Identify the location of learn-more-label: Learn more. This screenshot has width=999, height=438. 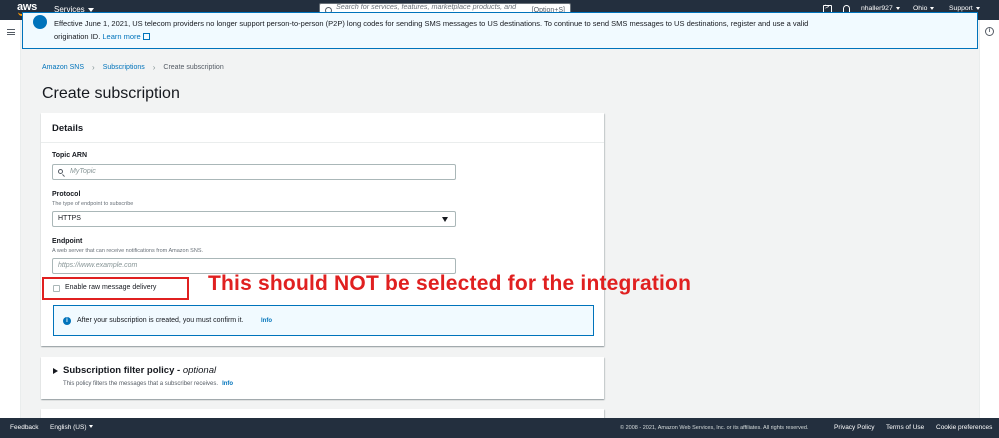
(121, 36).